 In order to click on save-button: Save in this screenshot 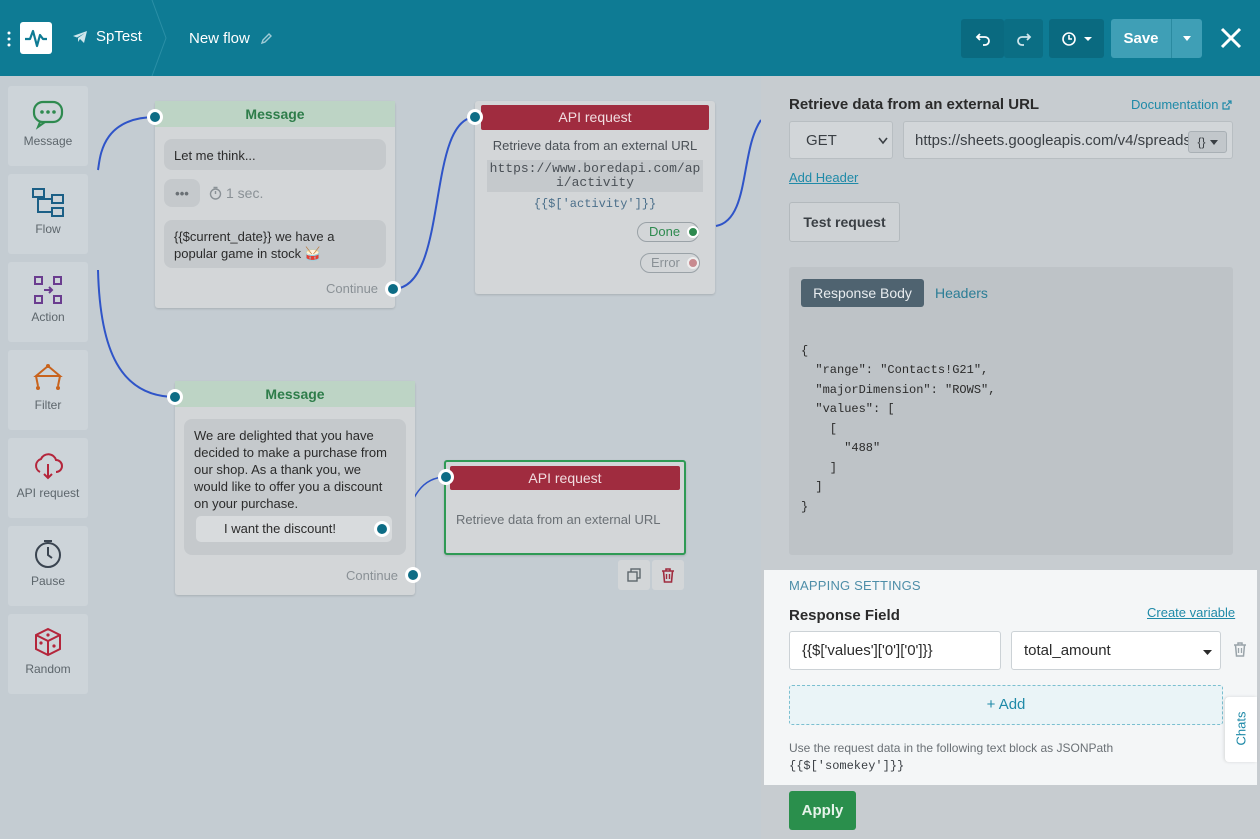, I will do `click(1141, 38)`.